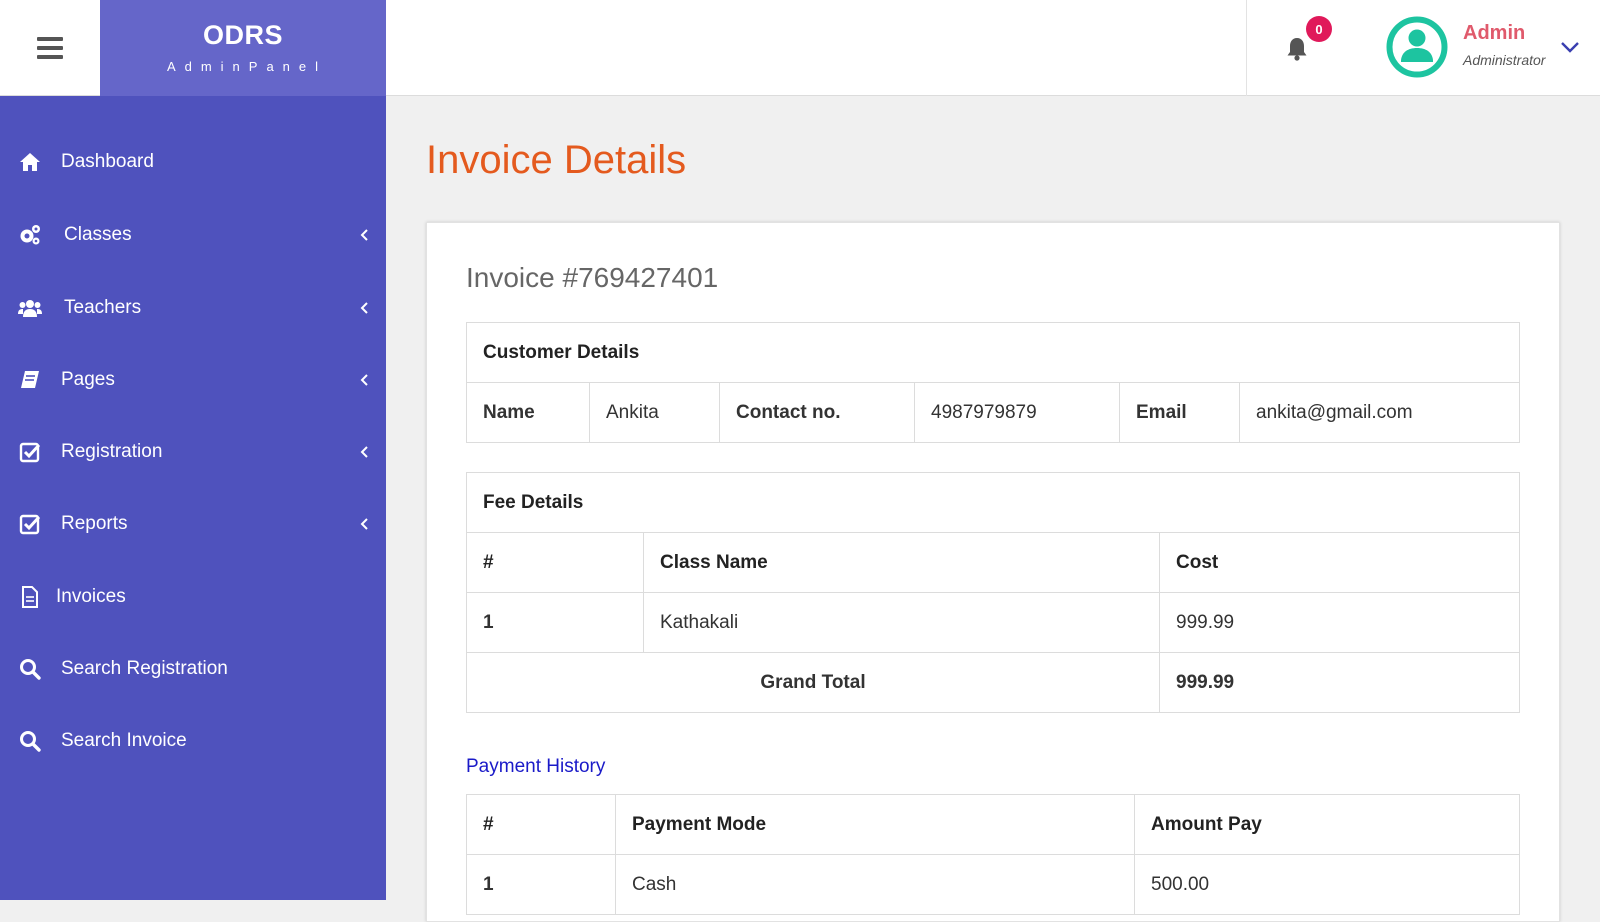  What do you see at coordinates (1570, 47) in the screenshot?
I see `chevron-down-icon` at bounding box center [1570, 47].